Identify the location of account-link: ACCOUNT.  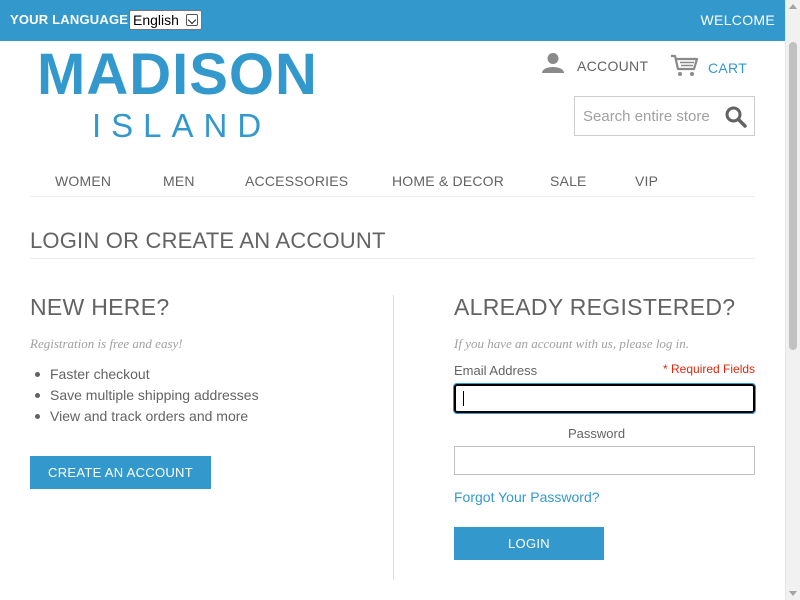
(594, 65).